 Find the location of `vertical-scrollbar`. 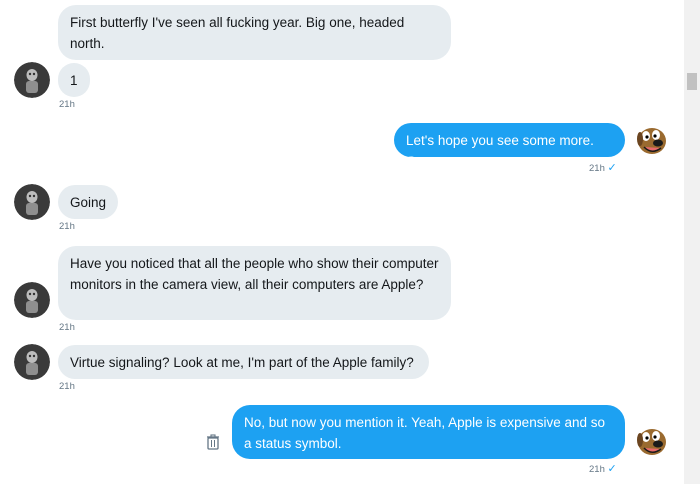

vertical-scrollbar is located at coordinates (692, 242).